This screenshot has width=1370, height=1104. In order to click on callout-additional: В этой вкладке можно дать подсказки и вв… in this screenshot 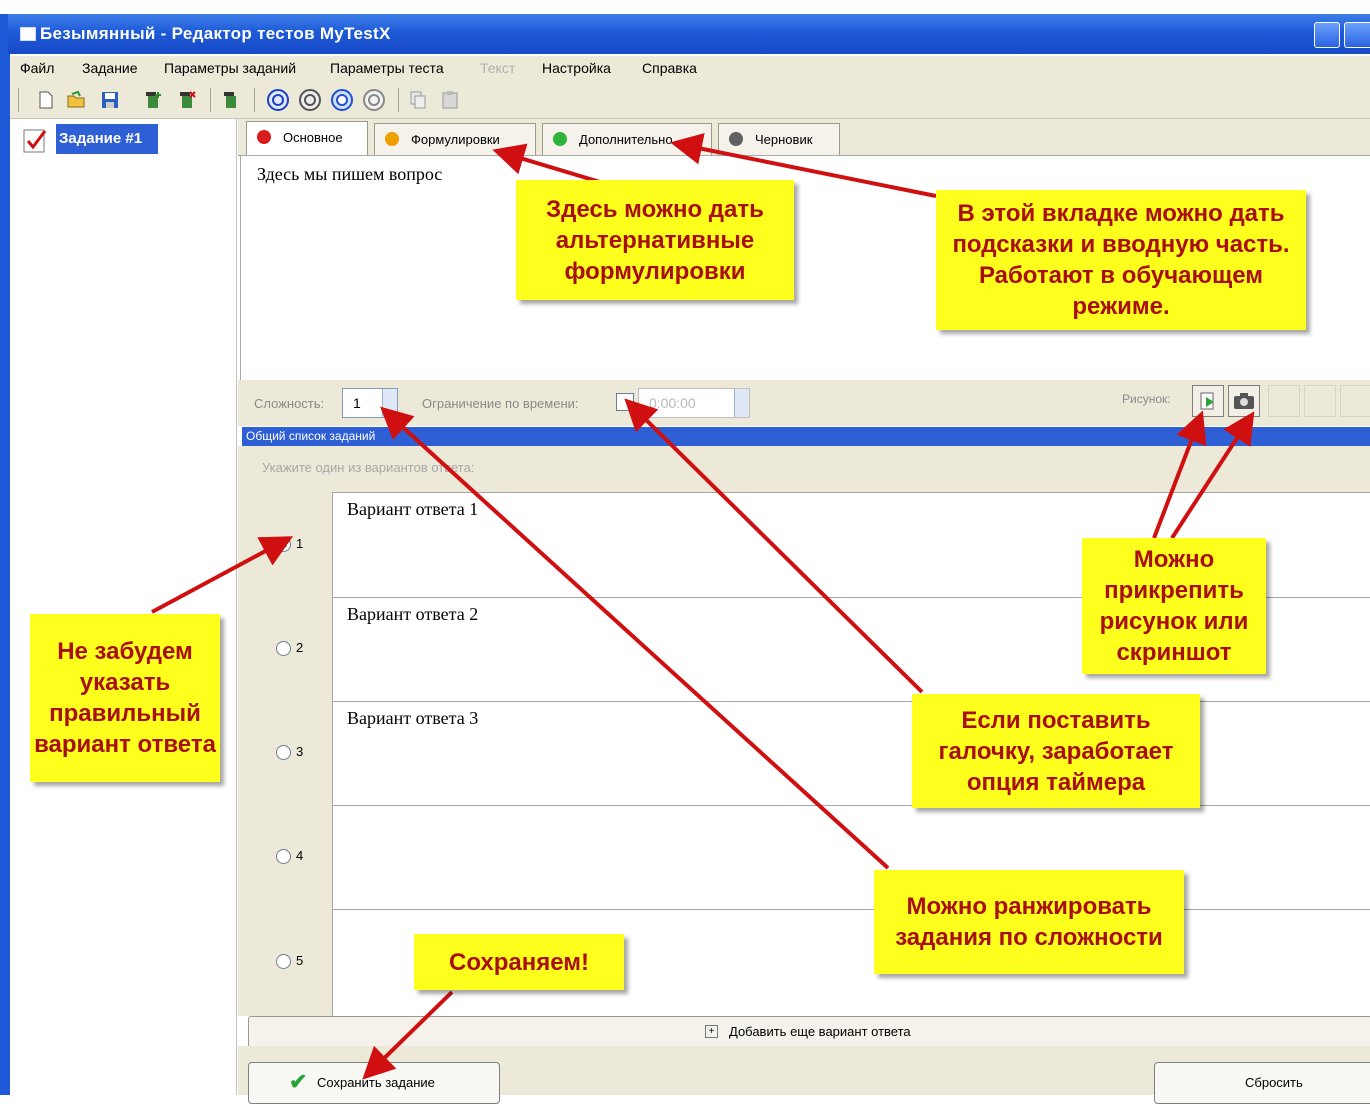, I will do `click(1121, 260)`.